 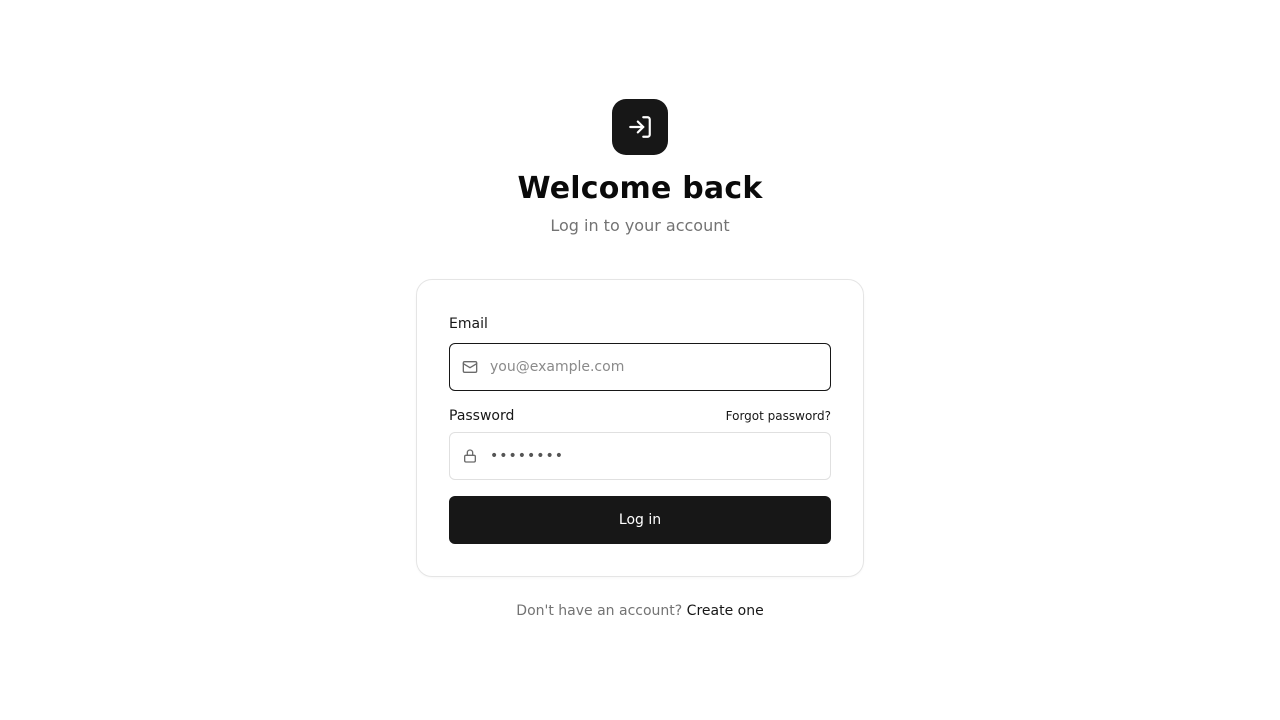 I want to click on forgot-password-link: Forgot password?, so click(x=778, y=416).